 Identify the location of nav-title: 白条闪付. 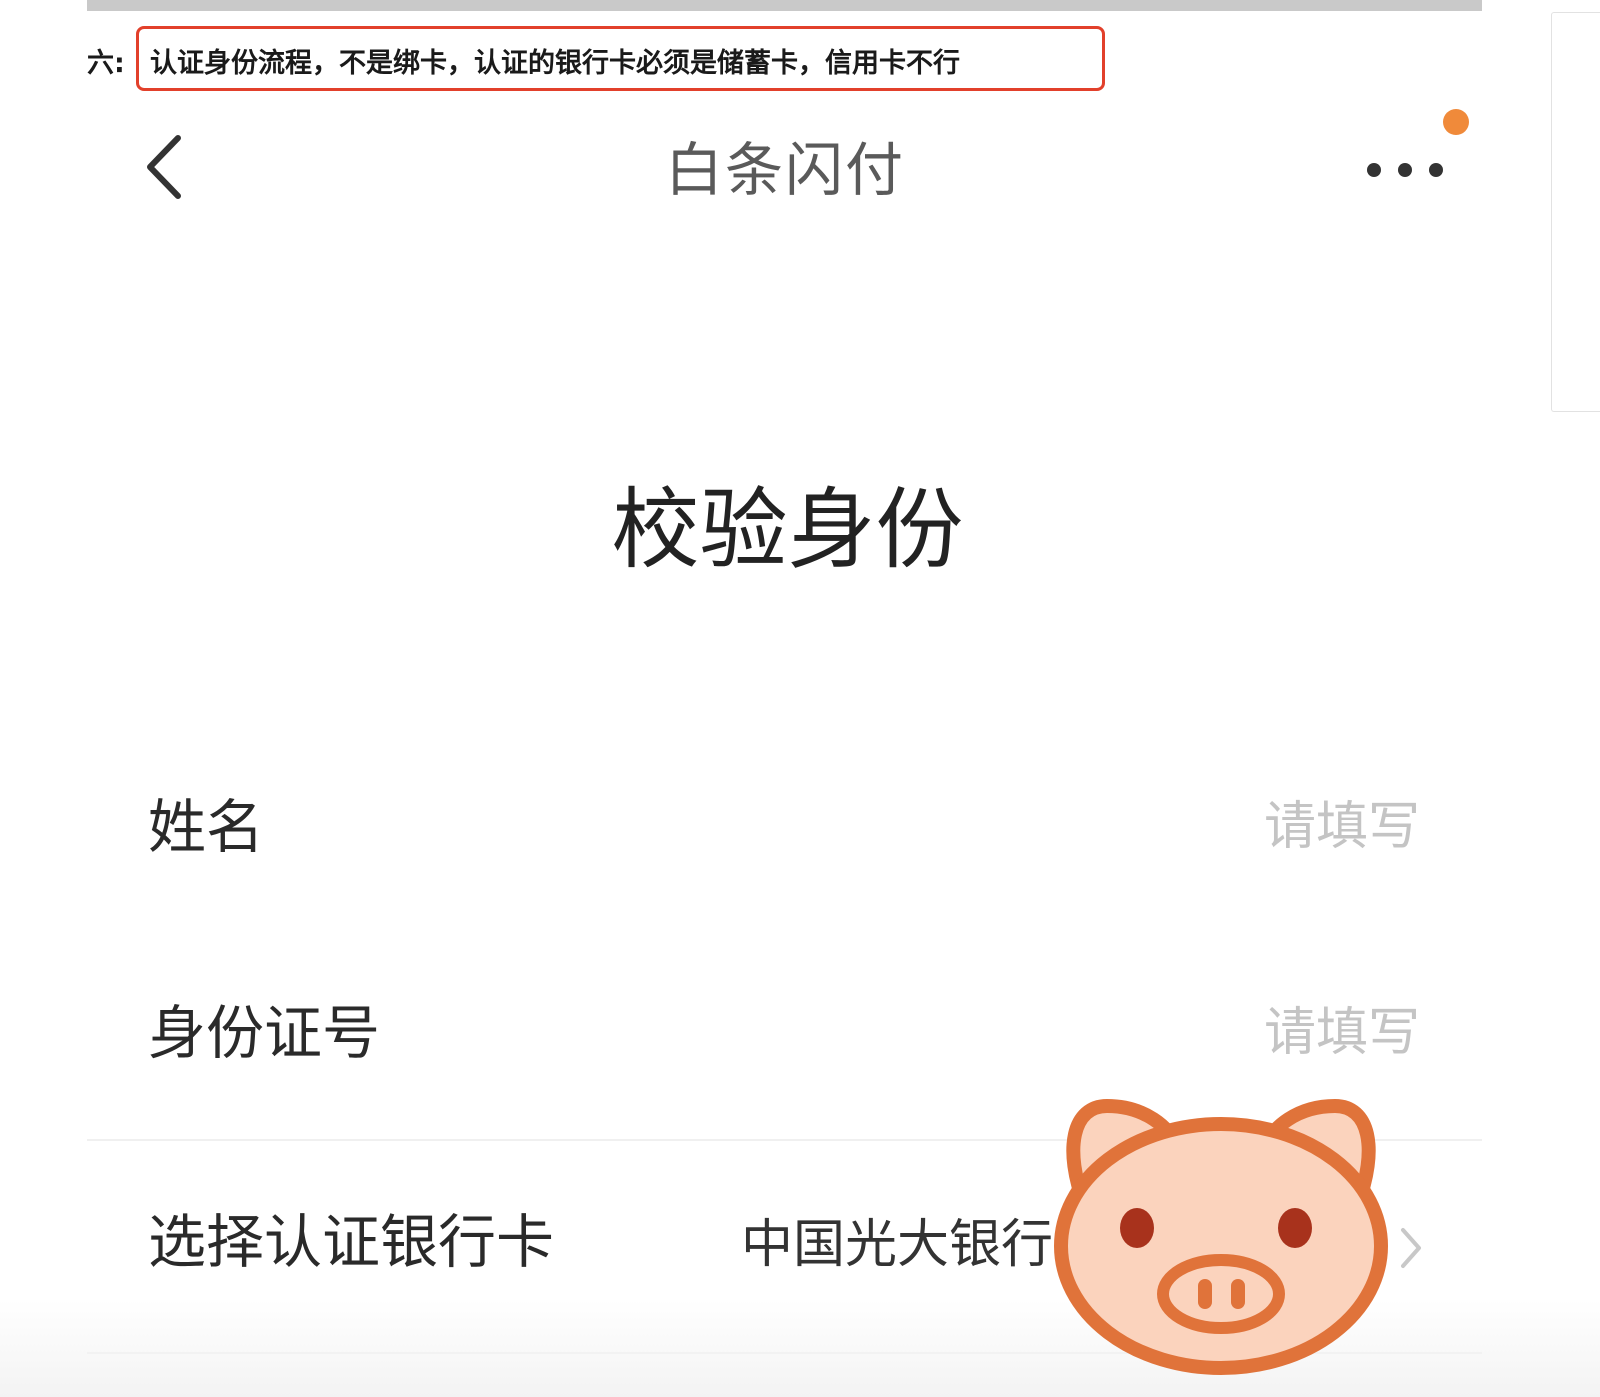
(784, 170).